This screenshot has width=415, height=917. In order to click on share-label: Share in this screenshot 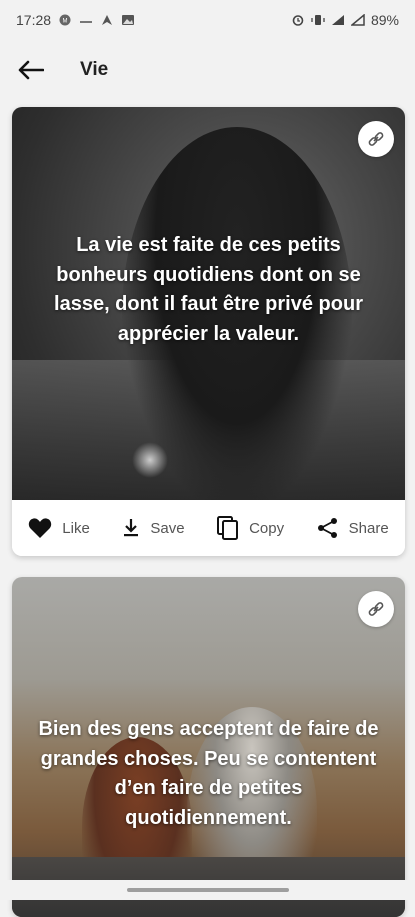, I will do `click(369, 528)`.